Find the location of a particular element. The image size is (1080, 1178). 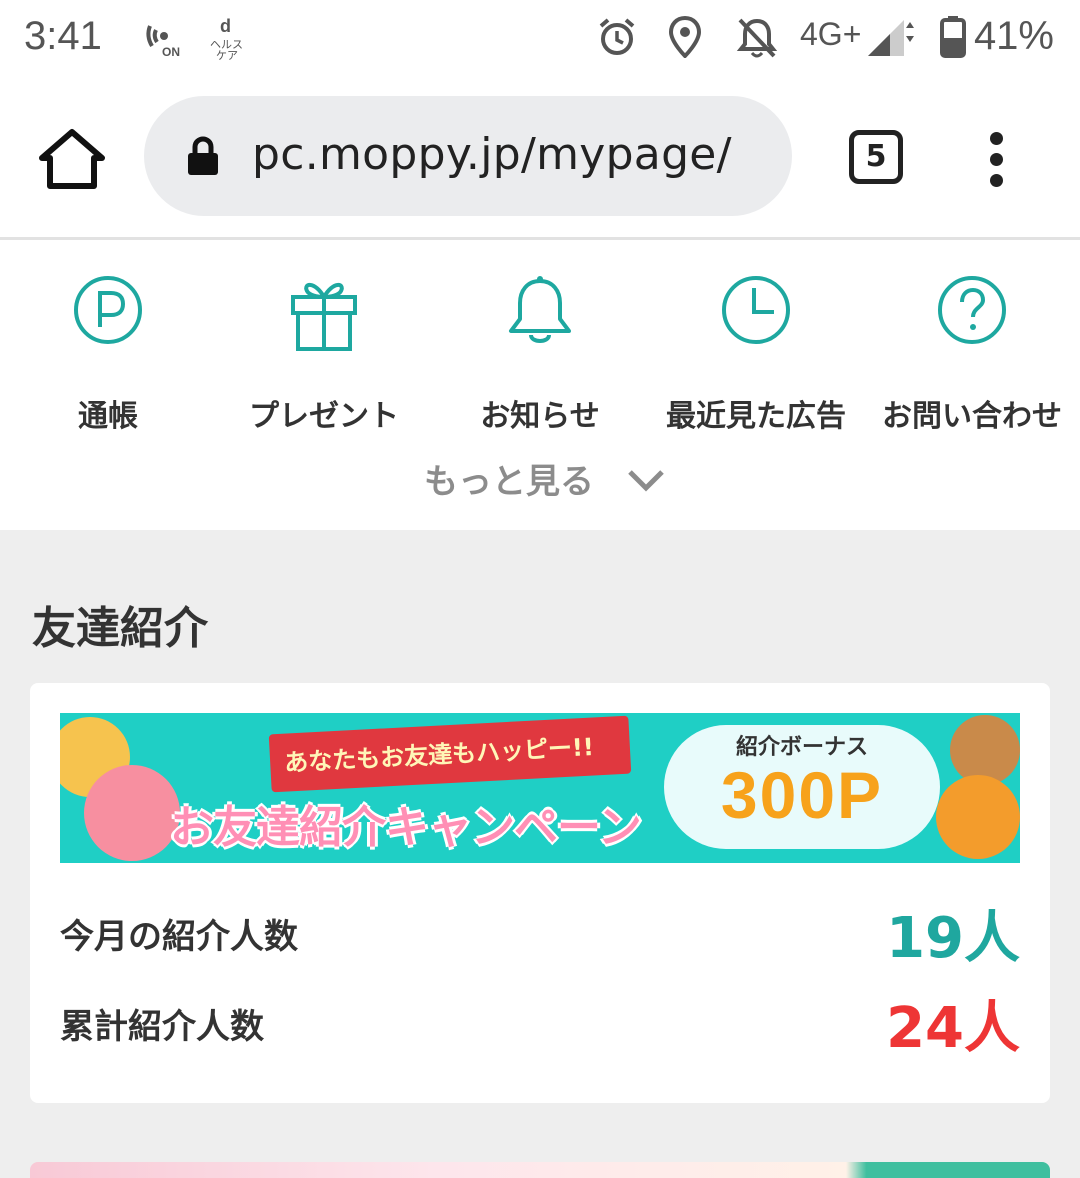

menu-item-label: お知らせ is located at coordinates (540, 416).